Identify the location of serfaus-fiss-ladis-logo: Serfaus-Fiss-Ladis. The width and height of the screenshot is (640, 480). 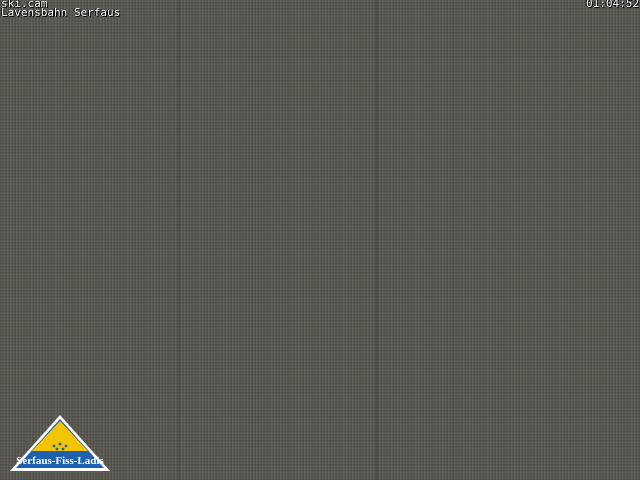
(60, 443).